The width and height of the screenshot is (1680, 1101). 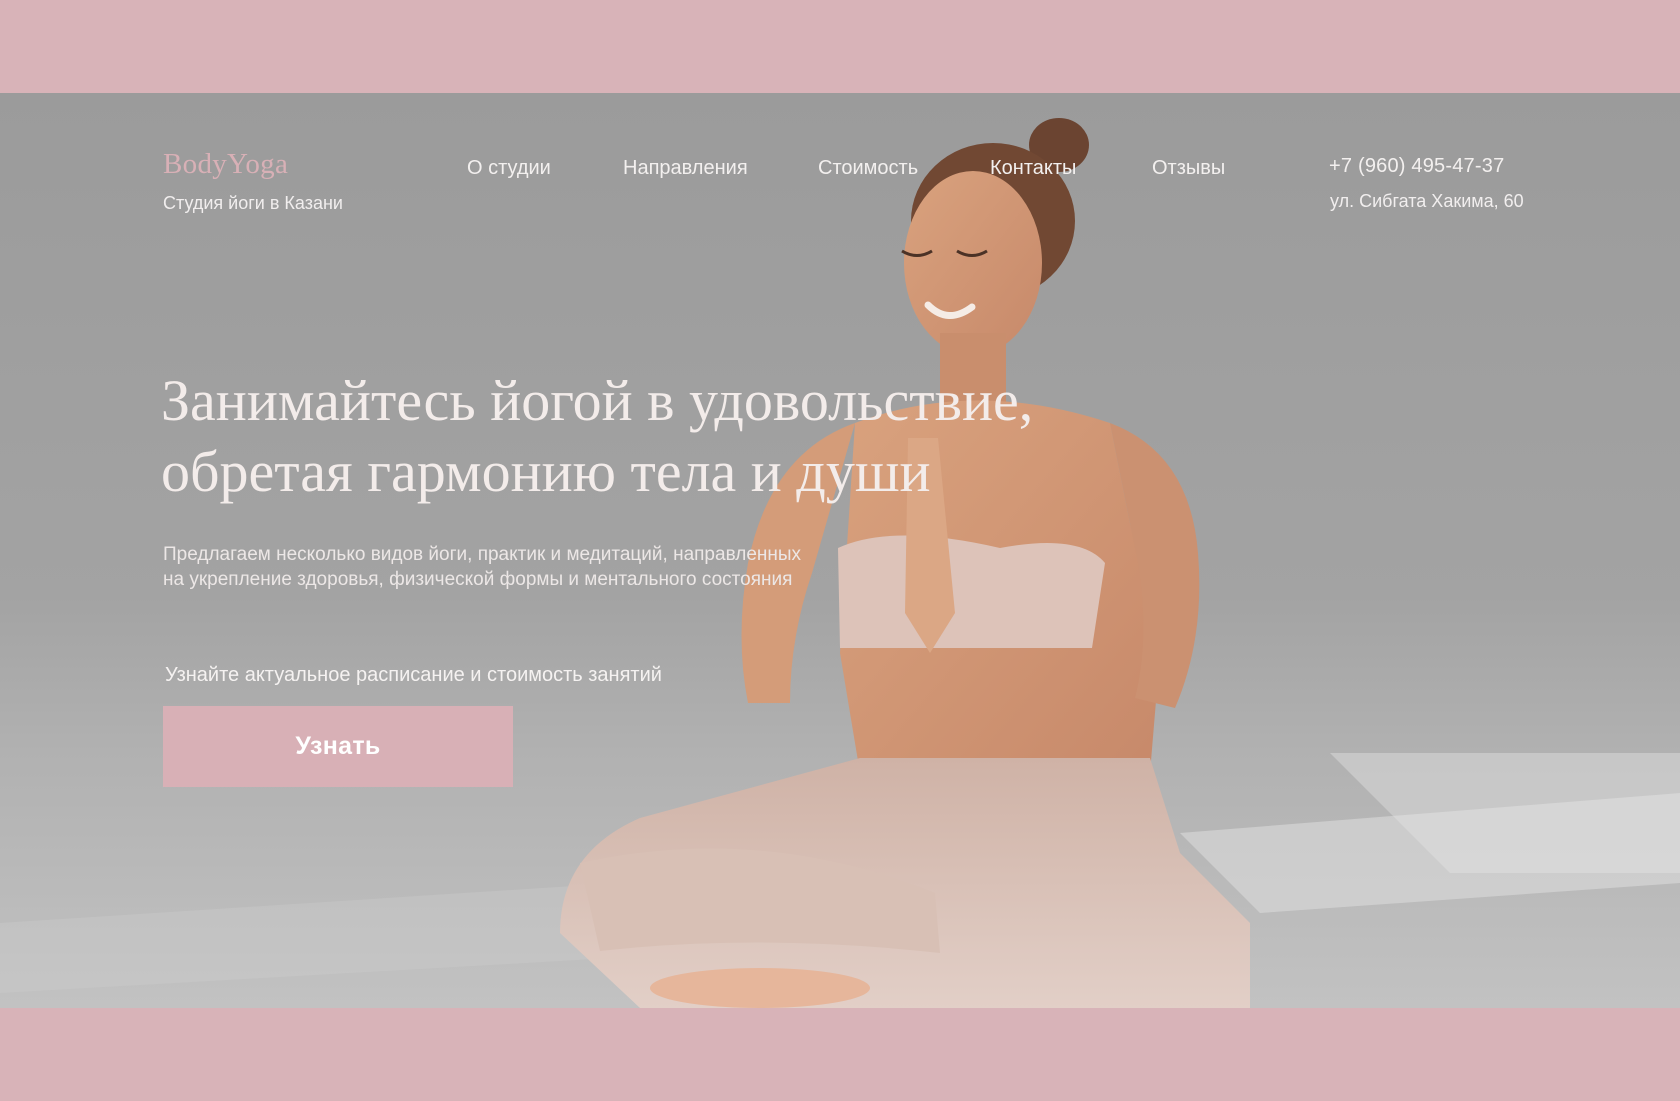 I want to click on hero-headline-line-2: обретая гармонию тела и души, so click(x=546, y=471).